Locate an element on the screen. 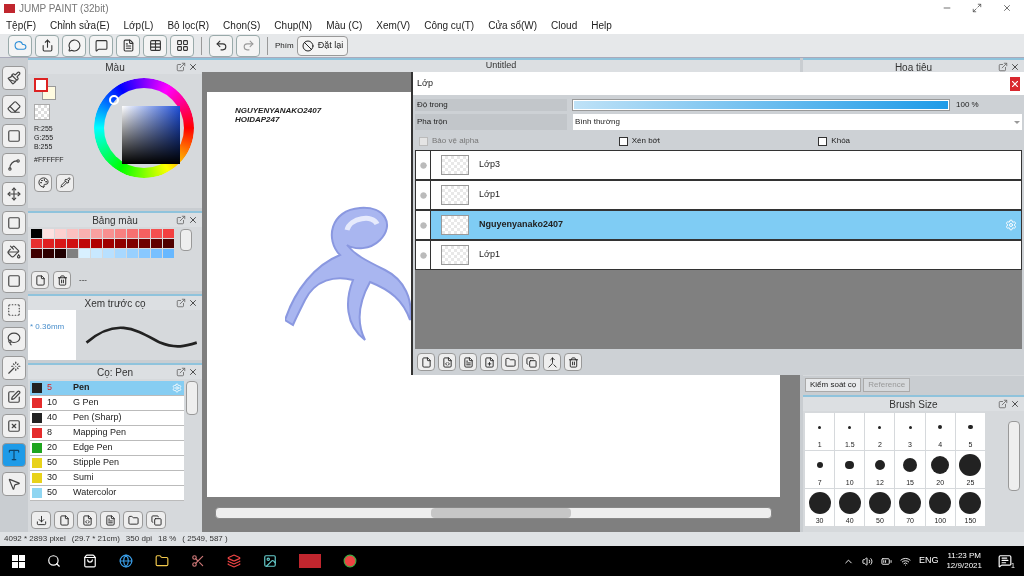 The width and height of the screenshot is (1024, 576). maximize-icon is located at coordinates (977, 8).